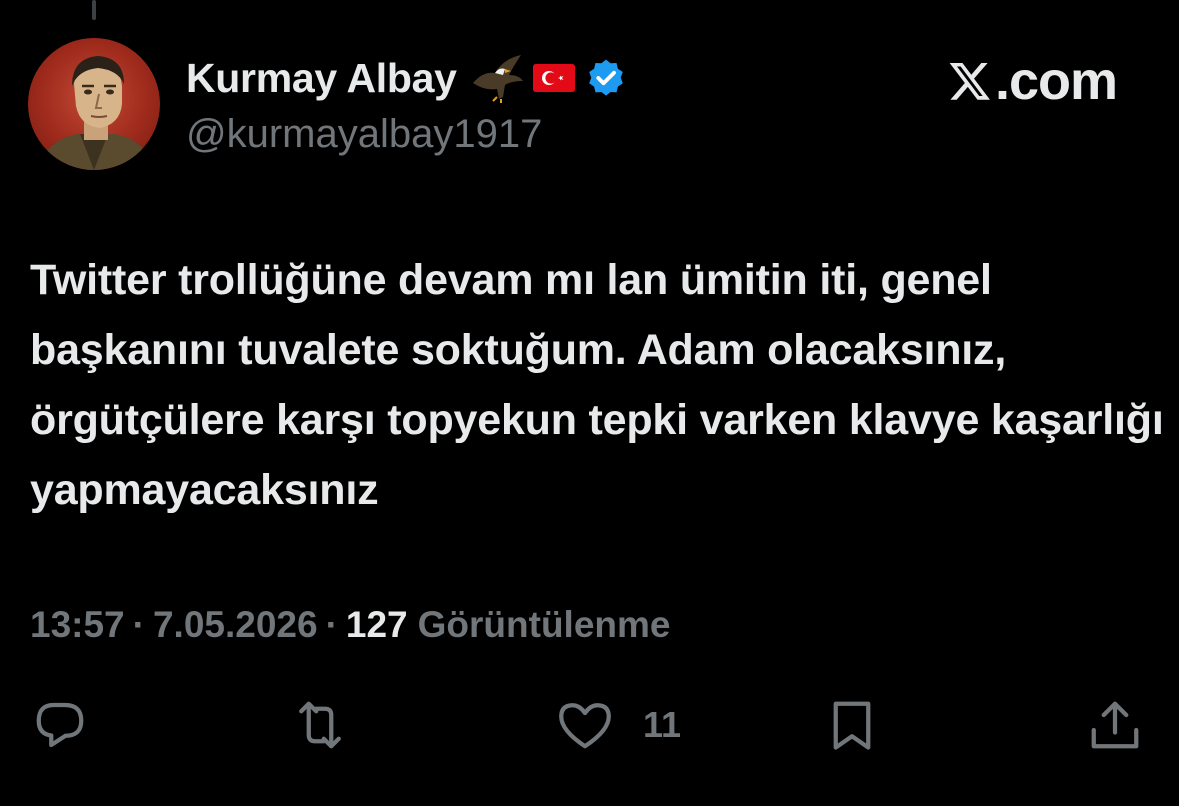 The image size is (1179, 806). What do you see at coordinates (662, 724) in the screenshot?
I see `like-count: 11` at bounding box center [662, 724].